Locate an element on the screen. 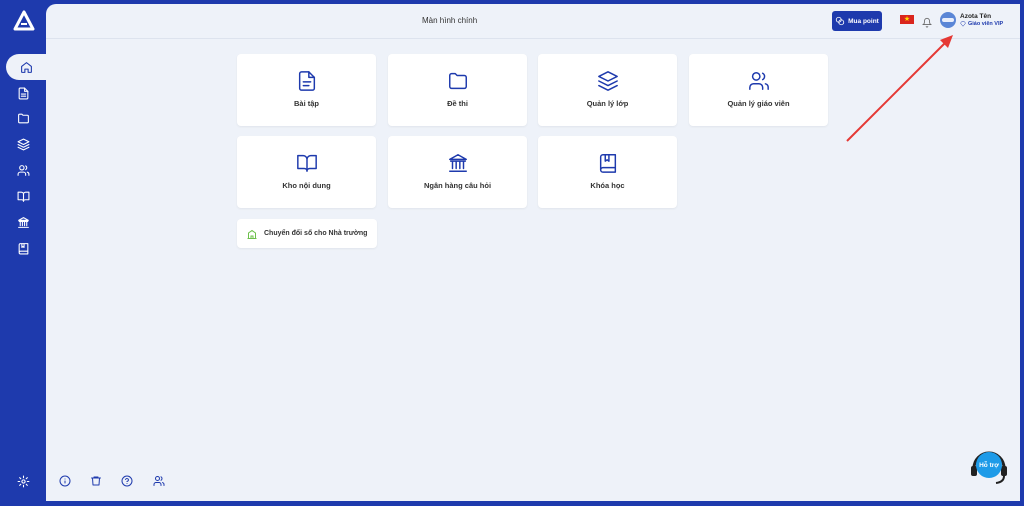 This screenshot has width=1024, height=506. notification-button is located at coordinates (927, 21).